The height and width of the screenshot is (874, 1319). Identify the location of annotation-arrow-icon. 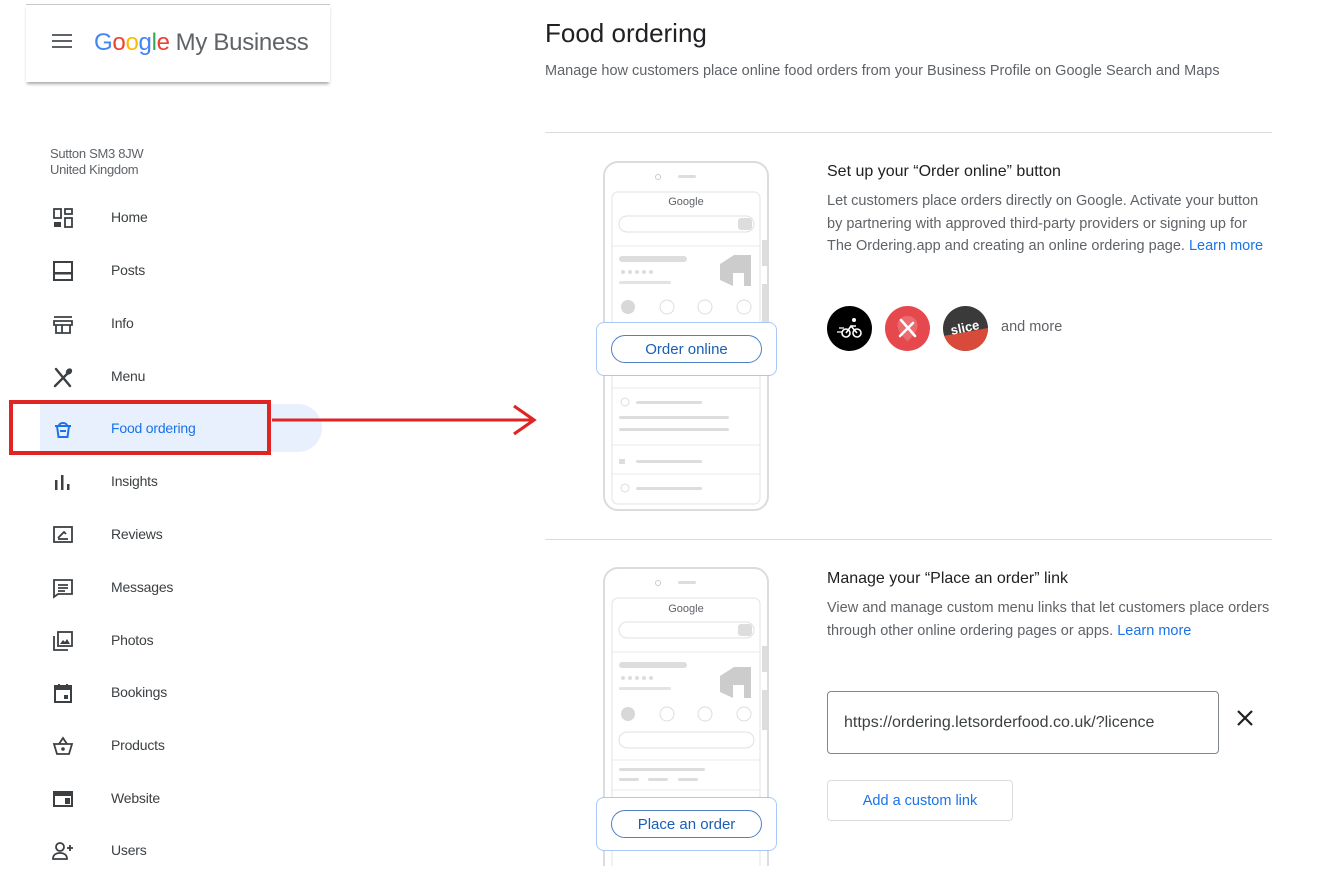
(404, 420).